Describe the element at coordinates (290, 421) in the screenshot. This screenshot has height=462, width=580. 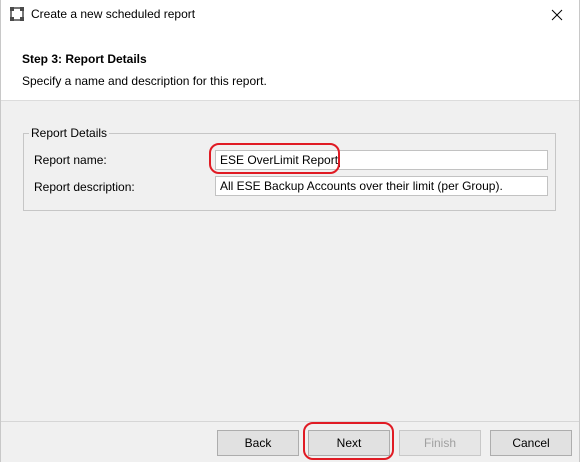
I see `footer-separator` at that location.